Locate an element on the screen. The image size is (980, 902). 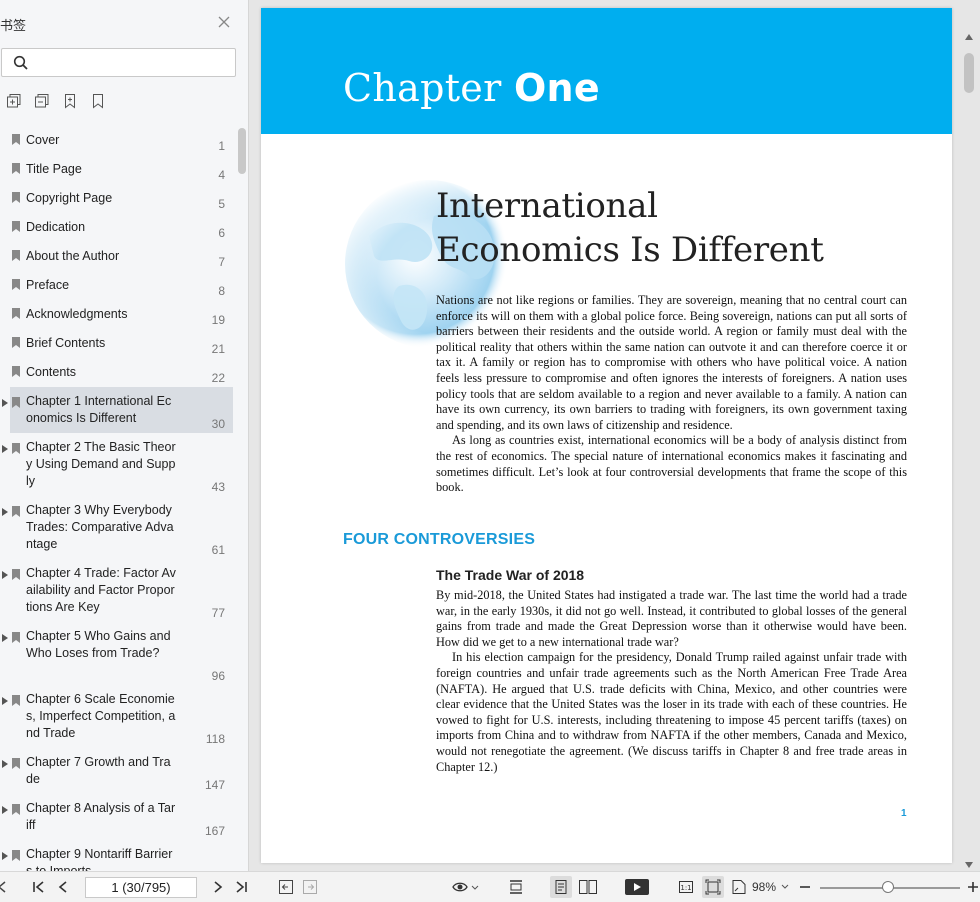
go-forward-icon is located at coordinates (310, 887).